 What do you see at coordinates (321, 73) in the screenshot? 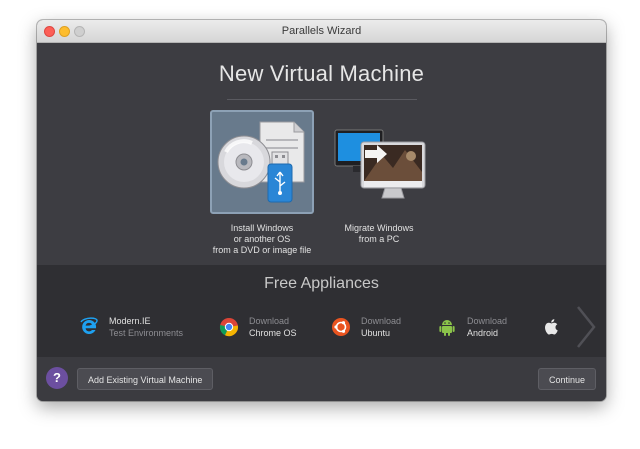
I see `page-title: New Virtual Machine` at bounding box center [321, 73].